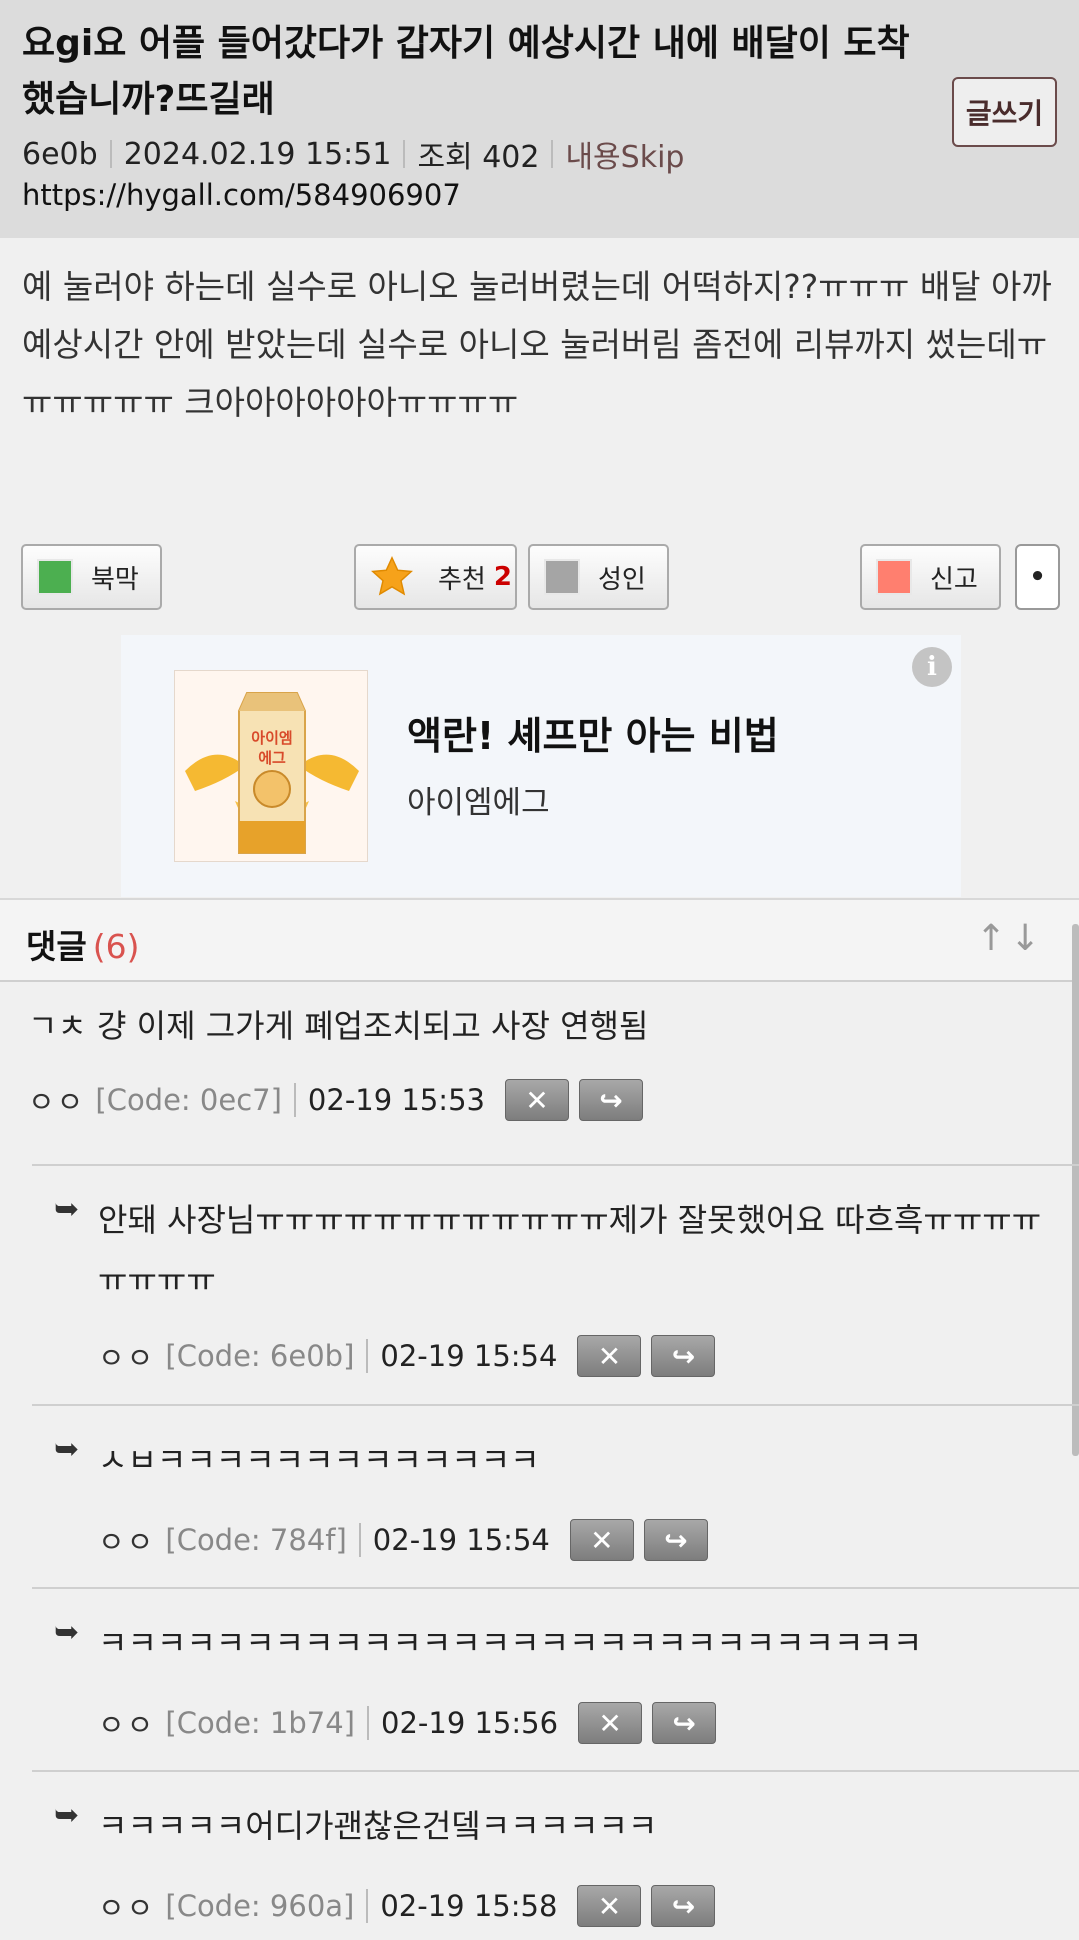 This screenshot has height=1940, width=1079. Describe the element at coordinates (502, 577) in the screenshot. I see `recommend-count: 2` at that location.